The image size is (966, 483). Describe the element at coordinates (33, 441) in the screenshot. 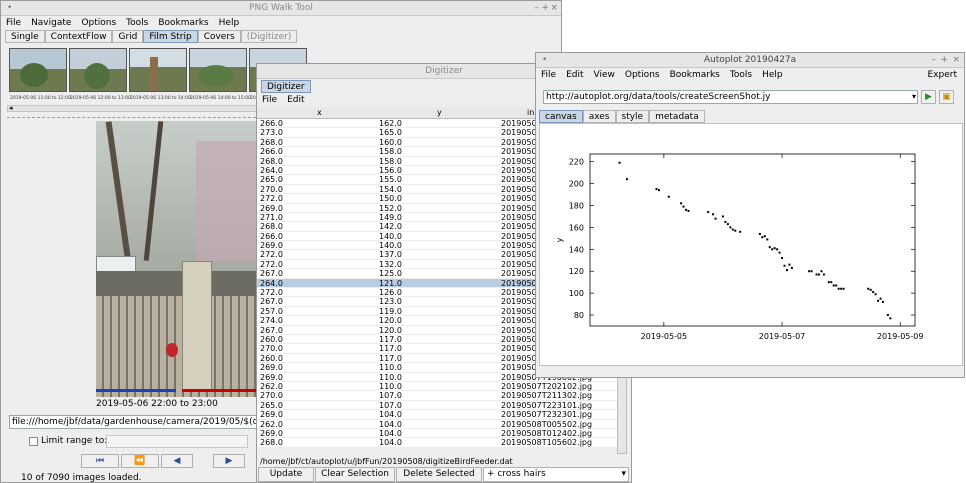

I see `limit-range-checkbox` at that location.